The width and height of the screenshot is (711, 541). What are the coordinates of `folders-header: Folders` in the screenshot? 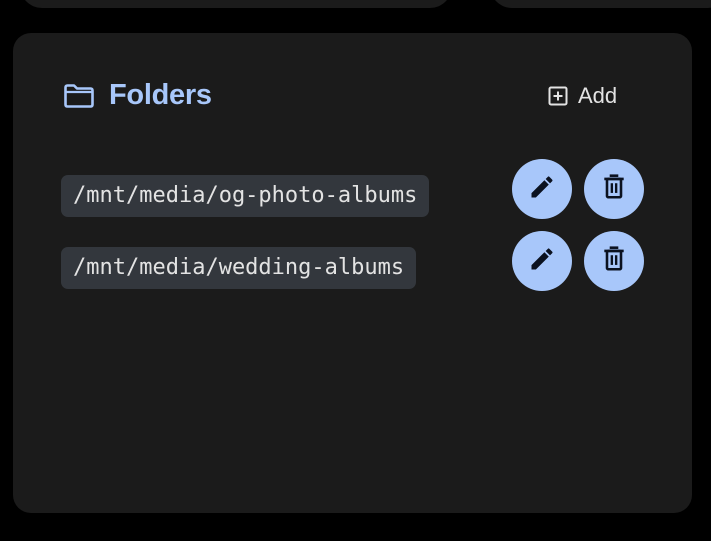 It's located at (137, 95).